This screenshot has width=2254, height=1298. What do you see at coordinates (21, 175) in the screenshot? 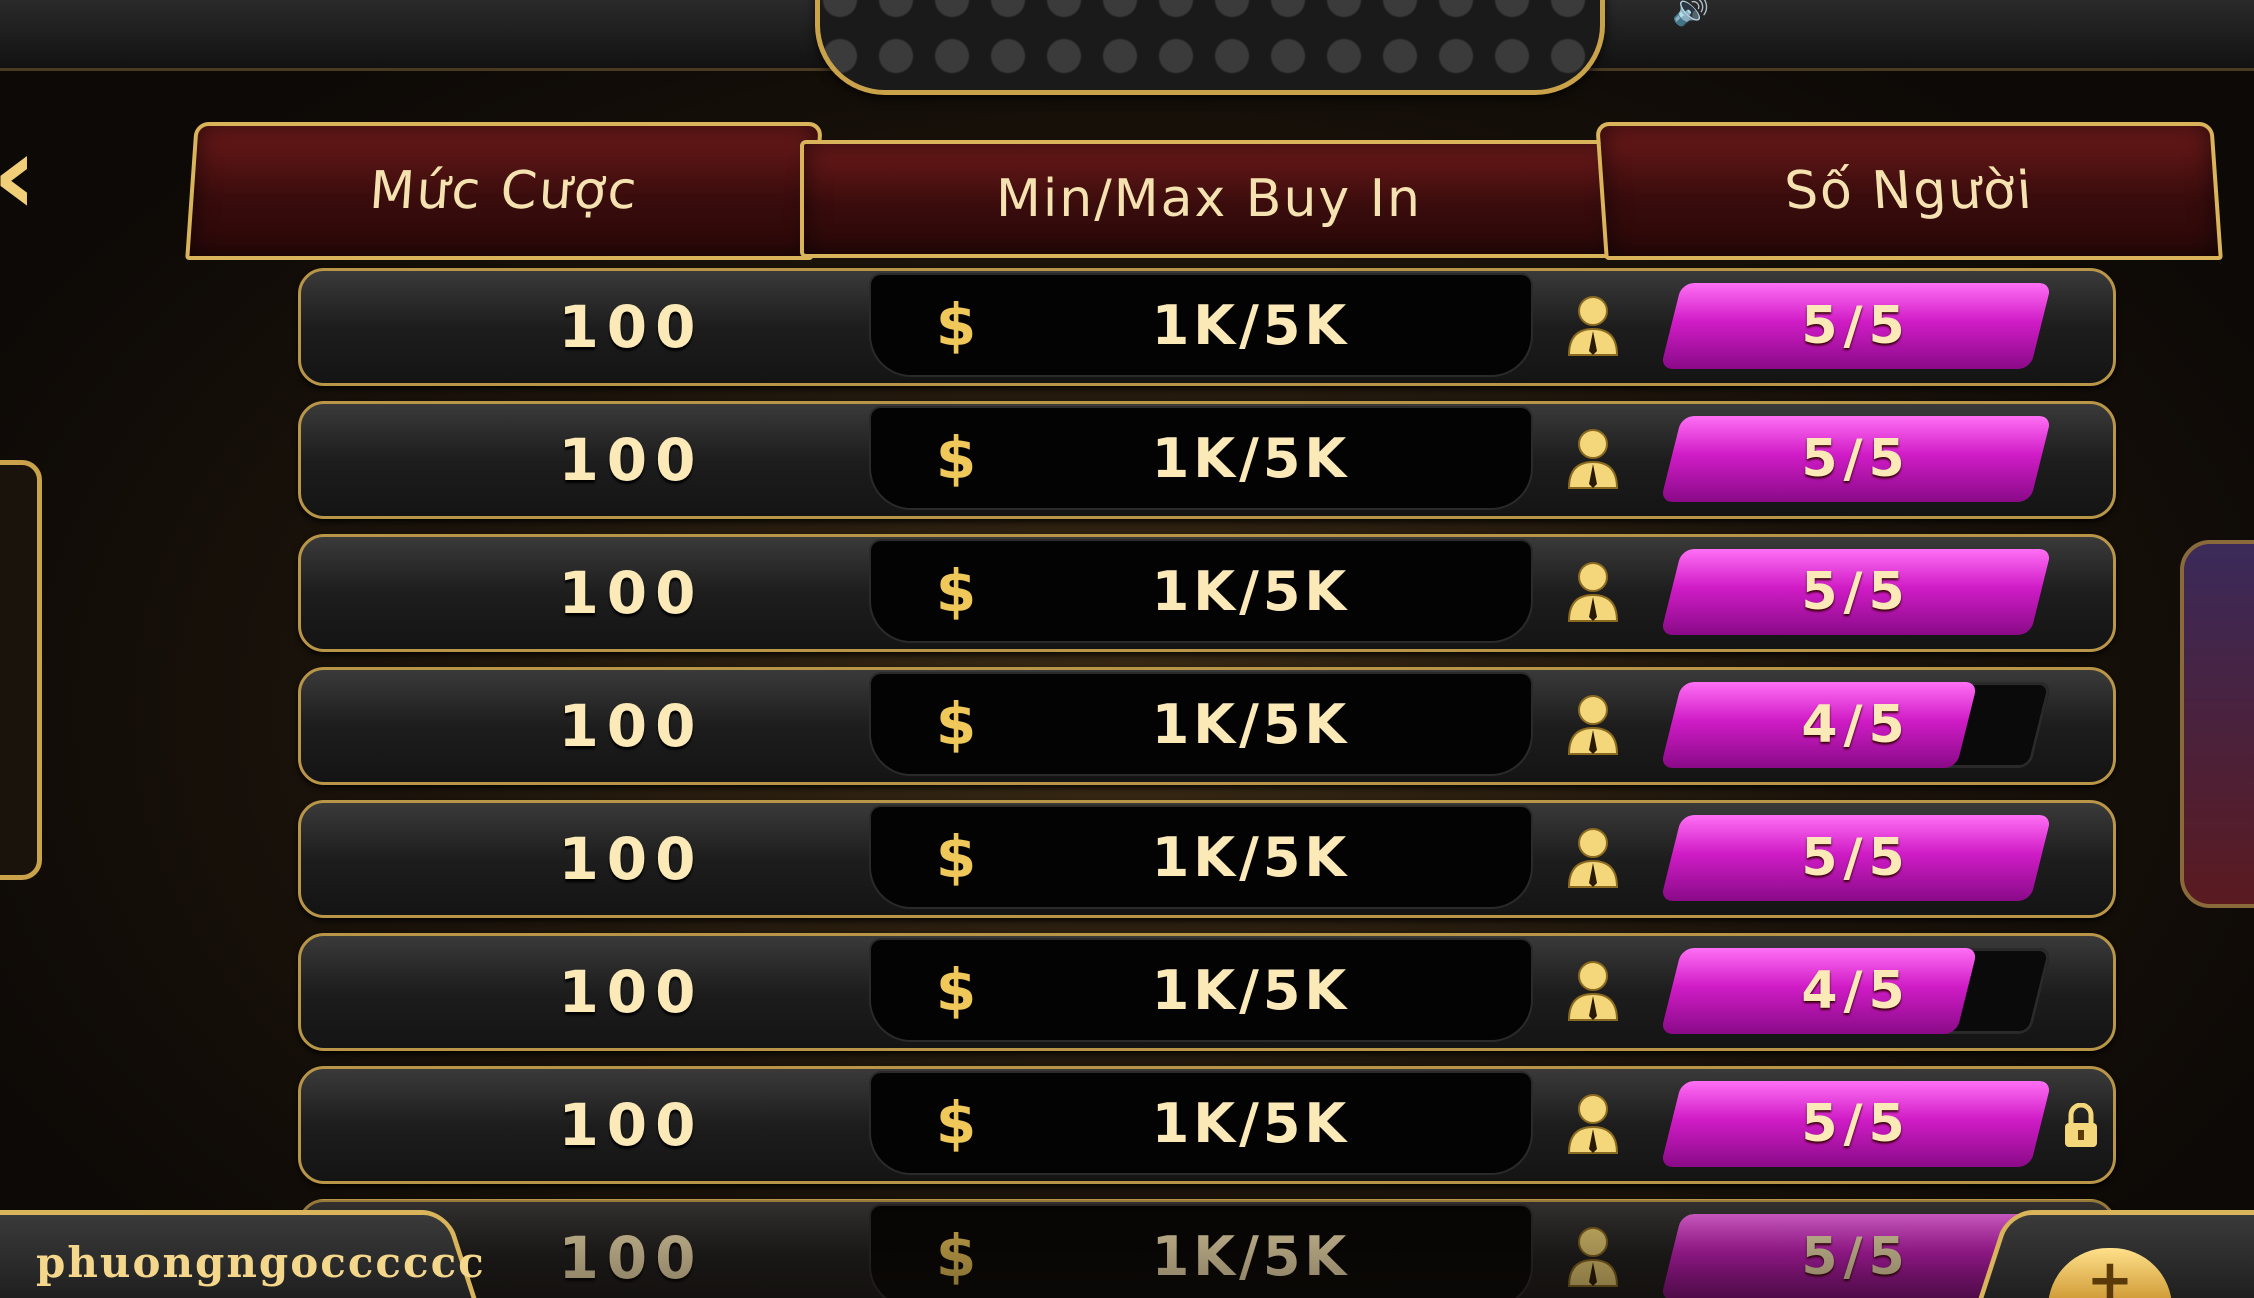
I see `back-chevron-icon: ‹` at bounding box center [21, 175].